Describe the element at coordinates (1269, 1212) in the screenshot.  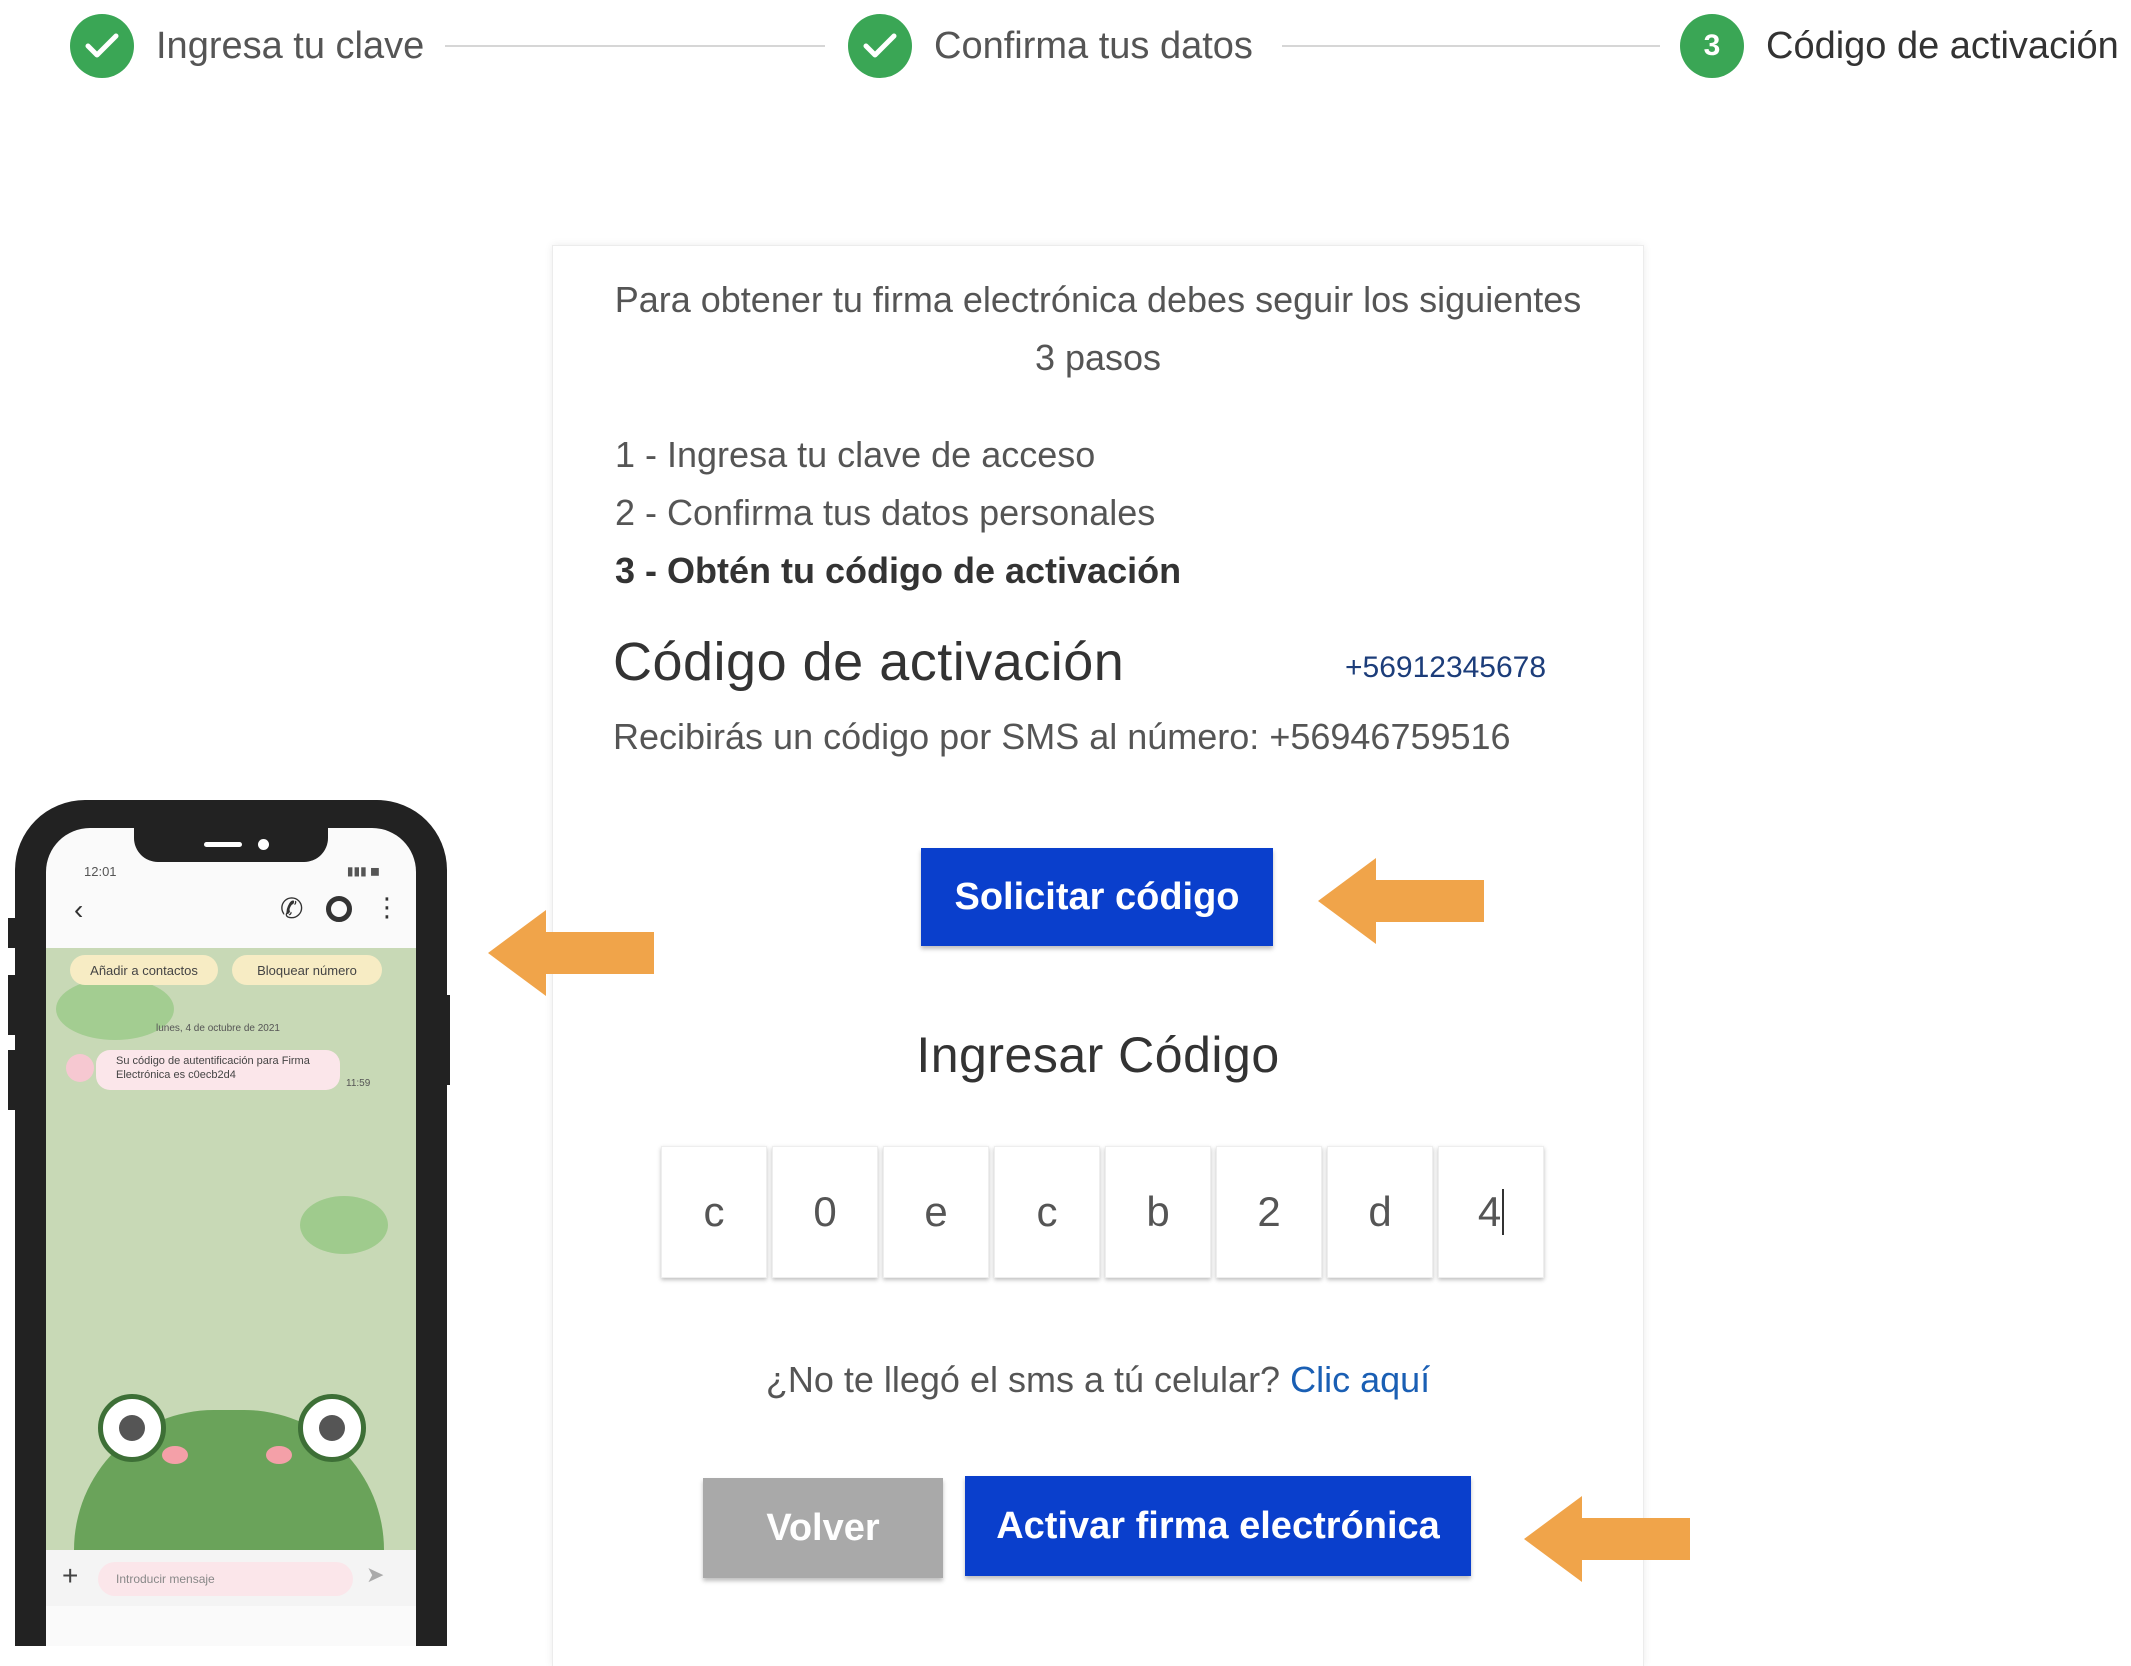
I see `code-char-input: 2` at that location.